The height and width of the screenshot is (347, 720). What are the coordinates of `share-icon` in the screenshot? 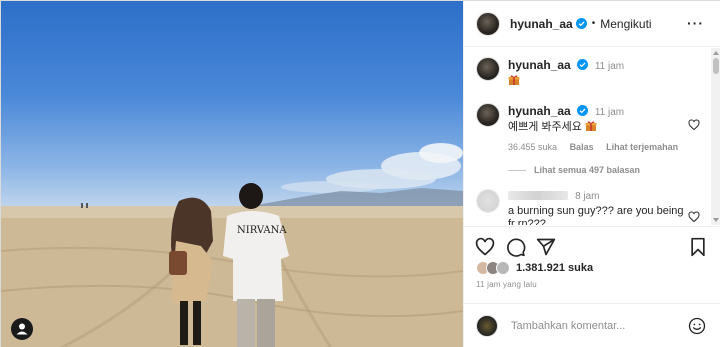 It's located at (546, 247).